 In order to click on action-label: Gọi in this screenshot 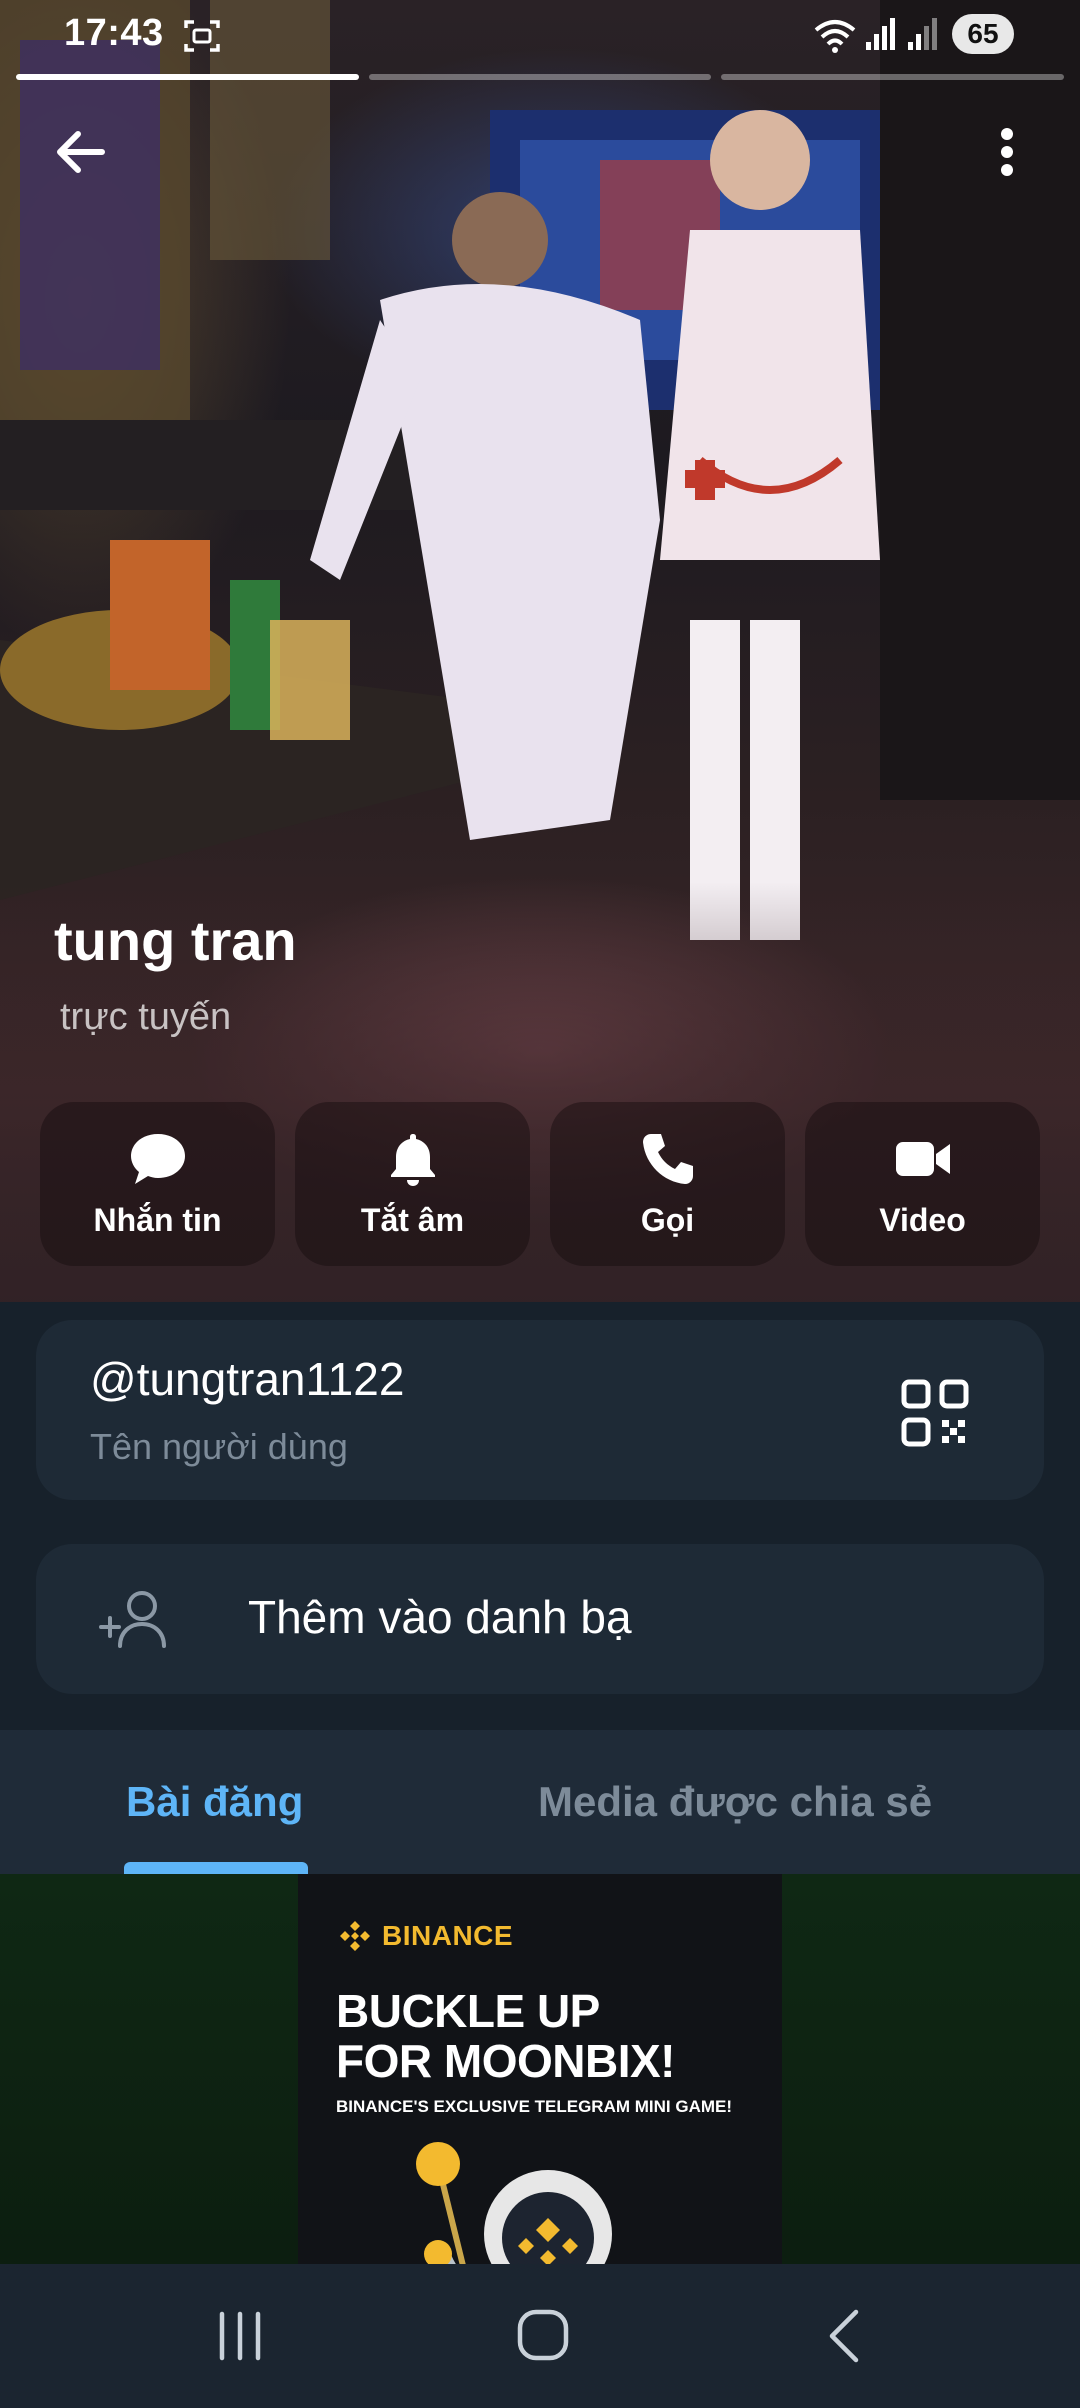, I will do `click(667, 1220)`.